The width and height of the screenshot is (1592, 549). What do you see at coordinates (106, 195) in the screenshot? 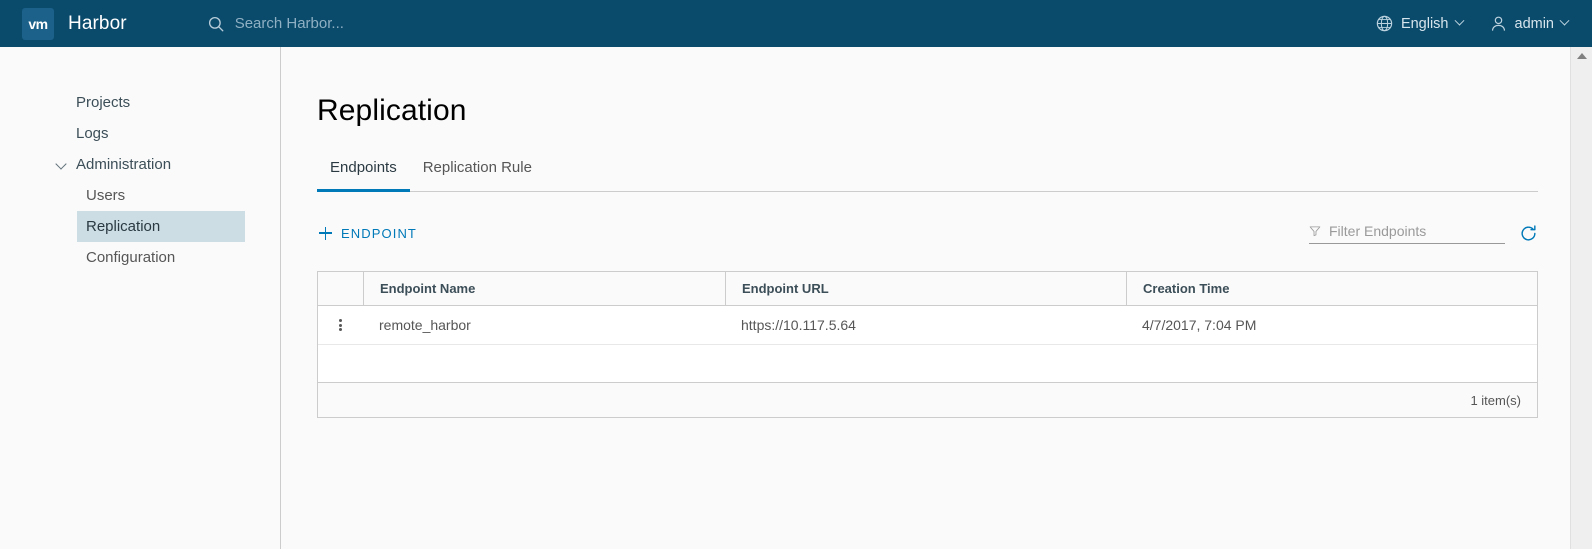
I see `sidebar-item-label: Users` at bounding box center [106, 195].